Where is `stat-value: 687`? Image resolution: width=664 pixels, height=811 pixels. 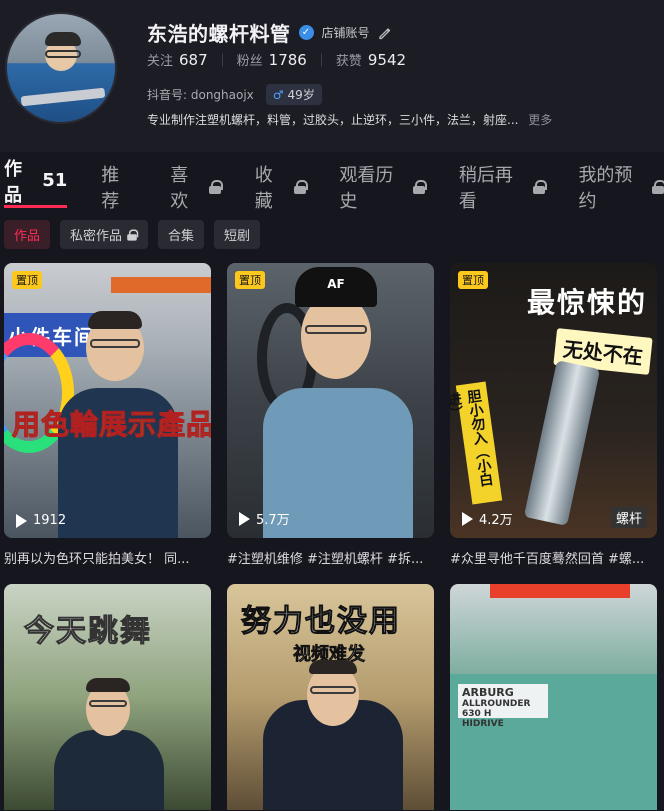 stat-value: 687 is located at coordinates (193, 60).